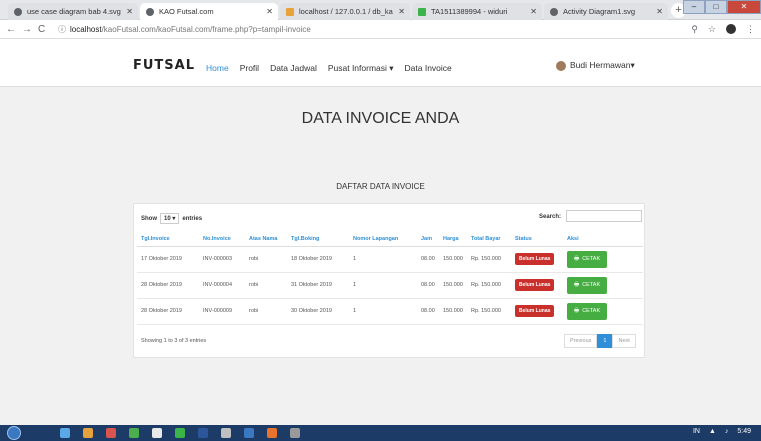 This screenshot has width=761, height=441. What do you see at coordinates (14, 433) in the screenshot?
I see `start-button` at bounding box center [14, 433].